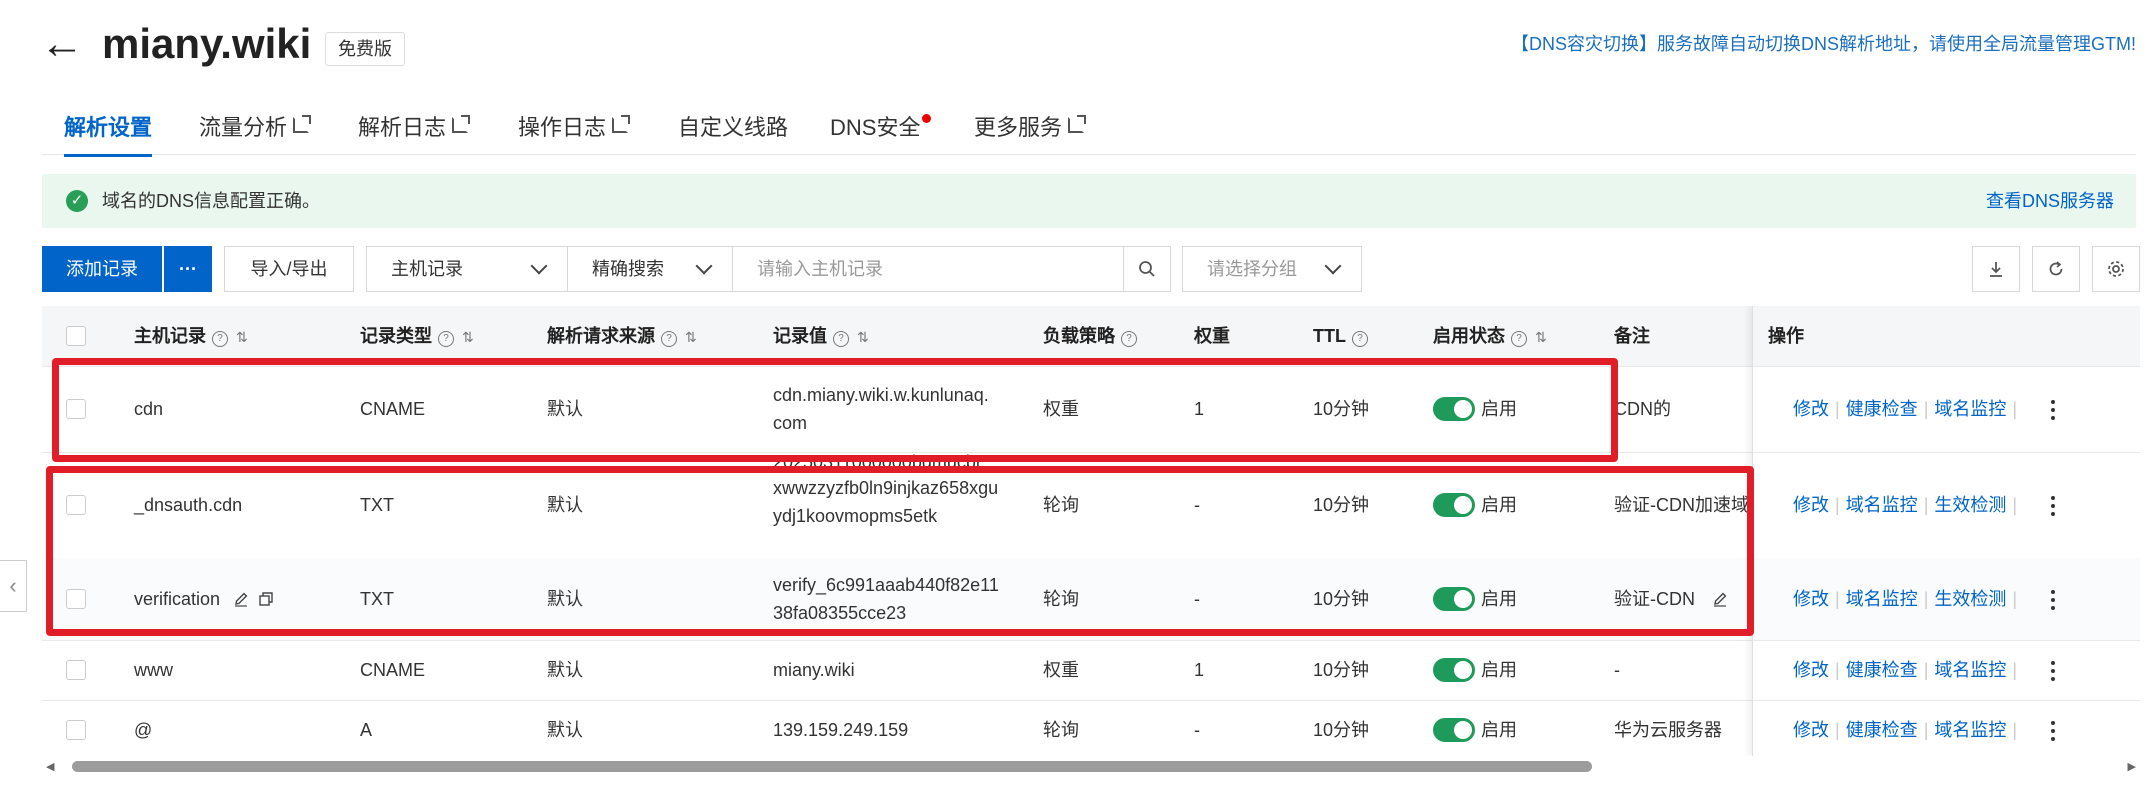 This screenshot has width=2146, height=788. I want to click on collapse-sidebar-icon: ‹, so click(13, 586).